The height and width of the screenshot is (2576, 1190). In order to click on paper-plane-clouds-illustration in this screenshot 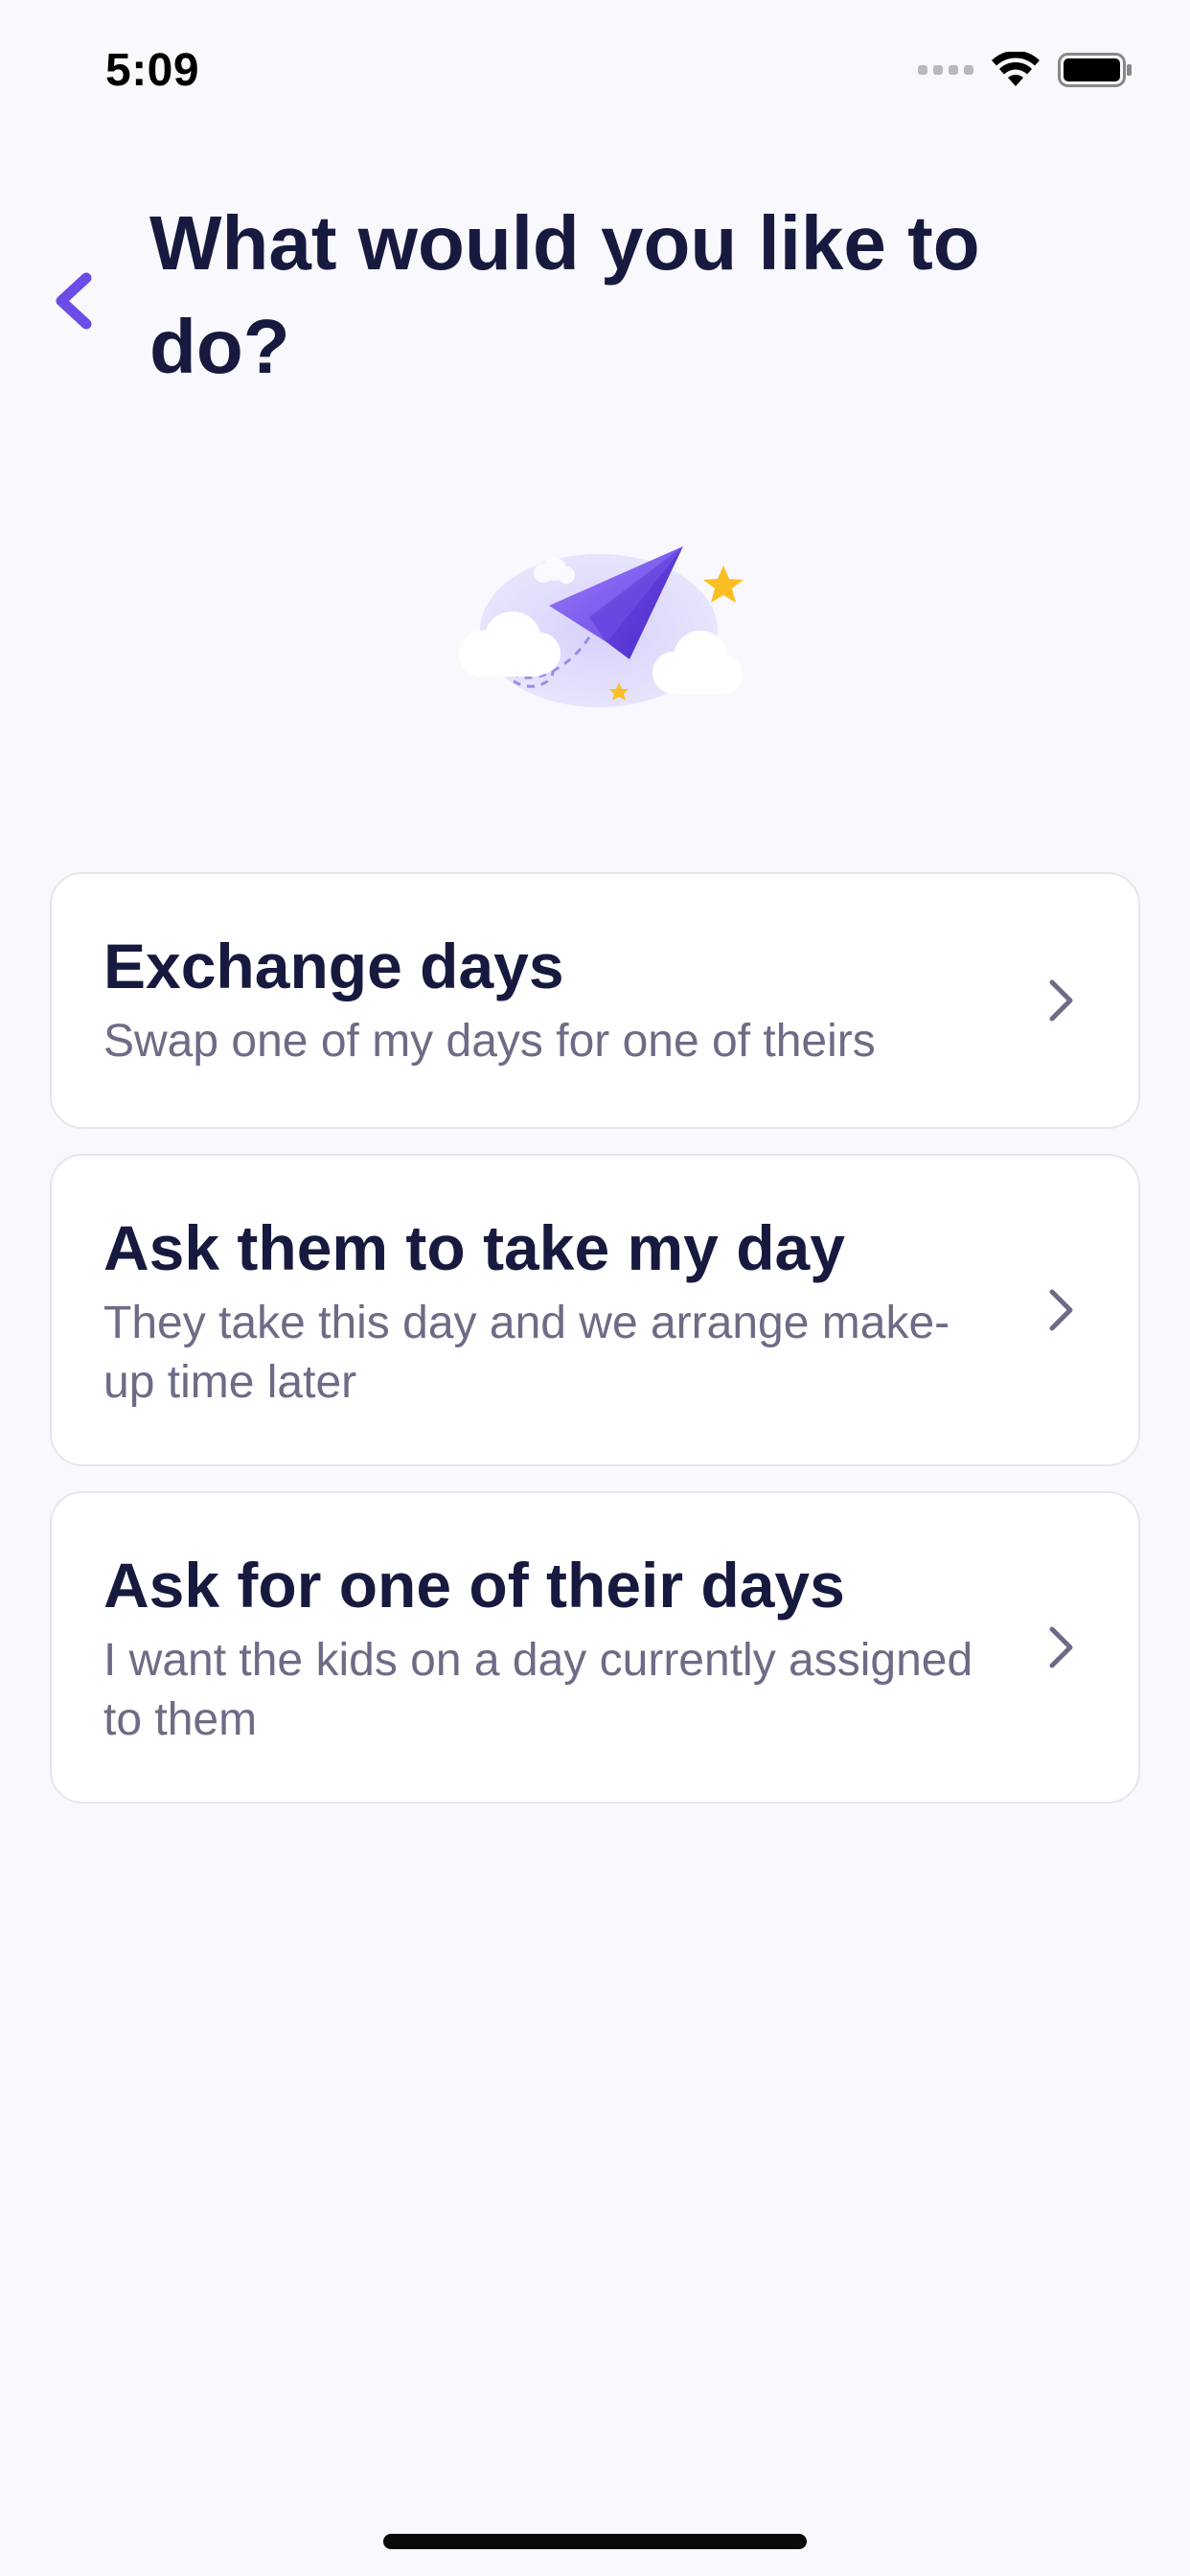, I will do `click(599, 632)`.